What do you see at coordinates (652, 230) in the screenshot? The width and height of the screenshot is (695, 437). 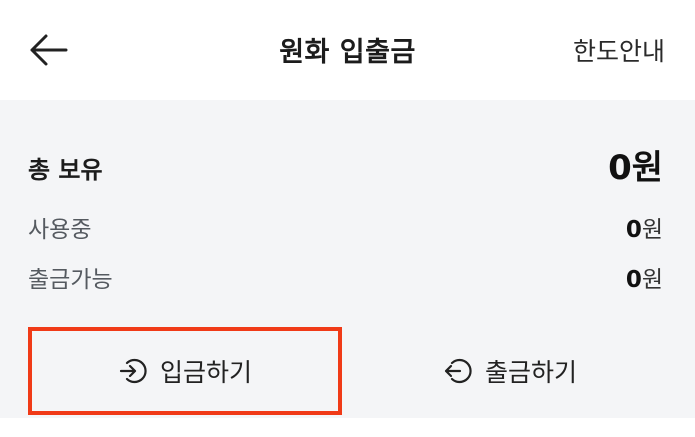 I see `in-use-unit: 원` at bounding box center [652, 230].